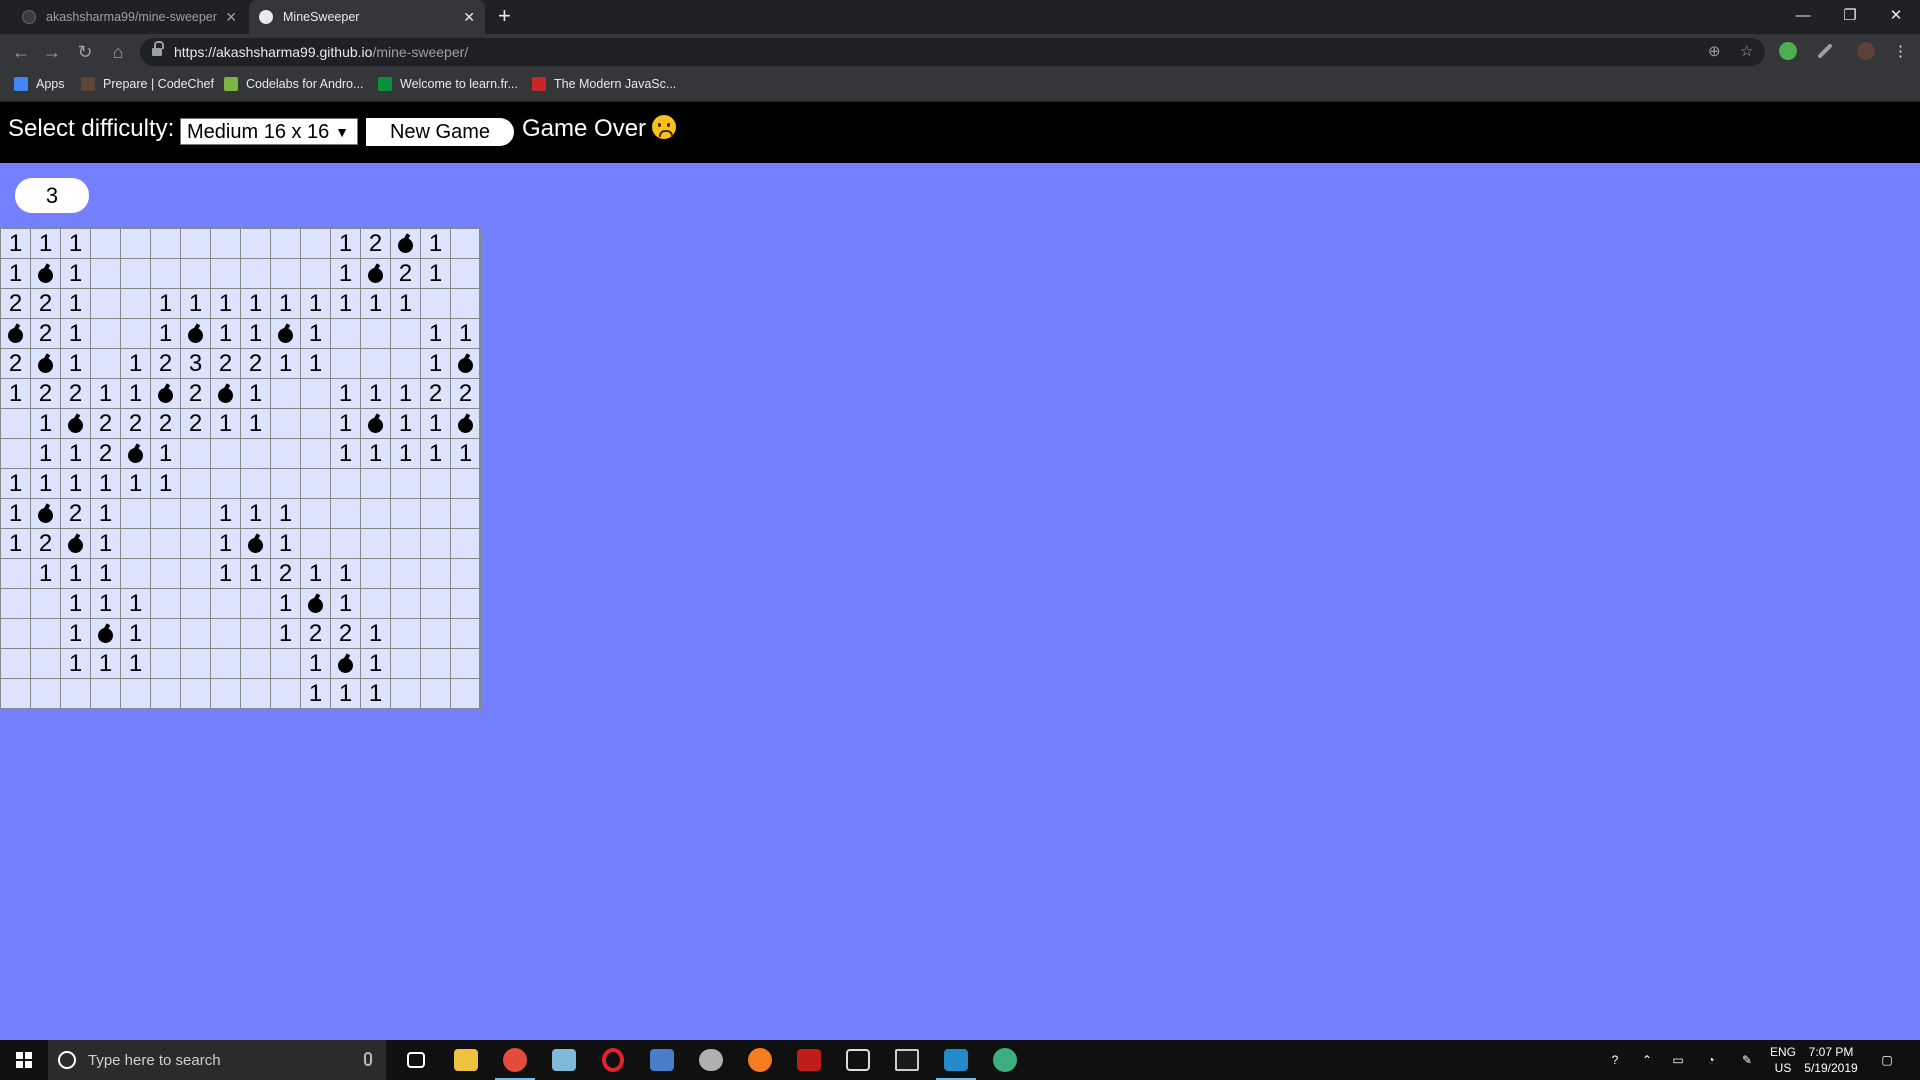 Image resolution: width=1920 pixels, height=1080 pixels. Describe the element at coordinates (956, 1060) in the screenshot. I see `vscode-button` at that location.